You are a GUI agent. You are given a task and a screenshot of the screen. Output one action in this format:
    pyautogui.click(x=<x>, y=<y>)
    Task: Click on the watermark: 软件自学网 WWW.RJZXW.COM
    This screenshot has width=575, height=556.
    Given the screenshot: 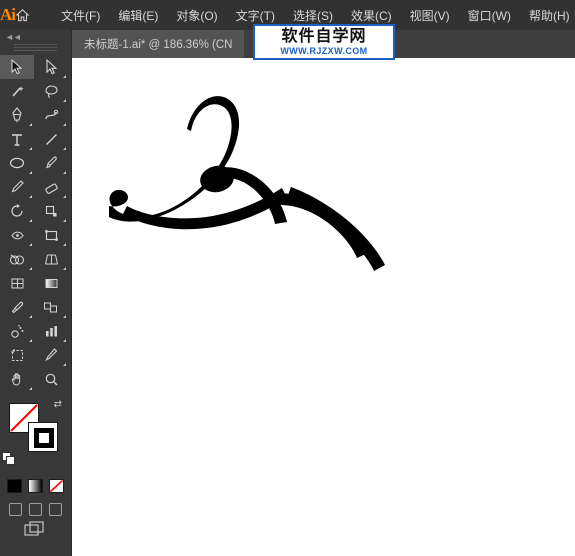 What is the action you would take?
    pyautogui.click(x=324, y=42)
    